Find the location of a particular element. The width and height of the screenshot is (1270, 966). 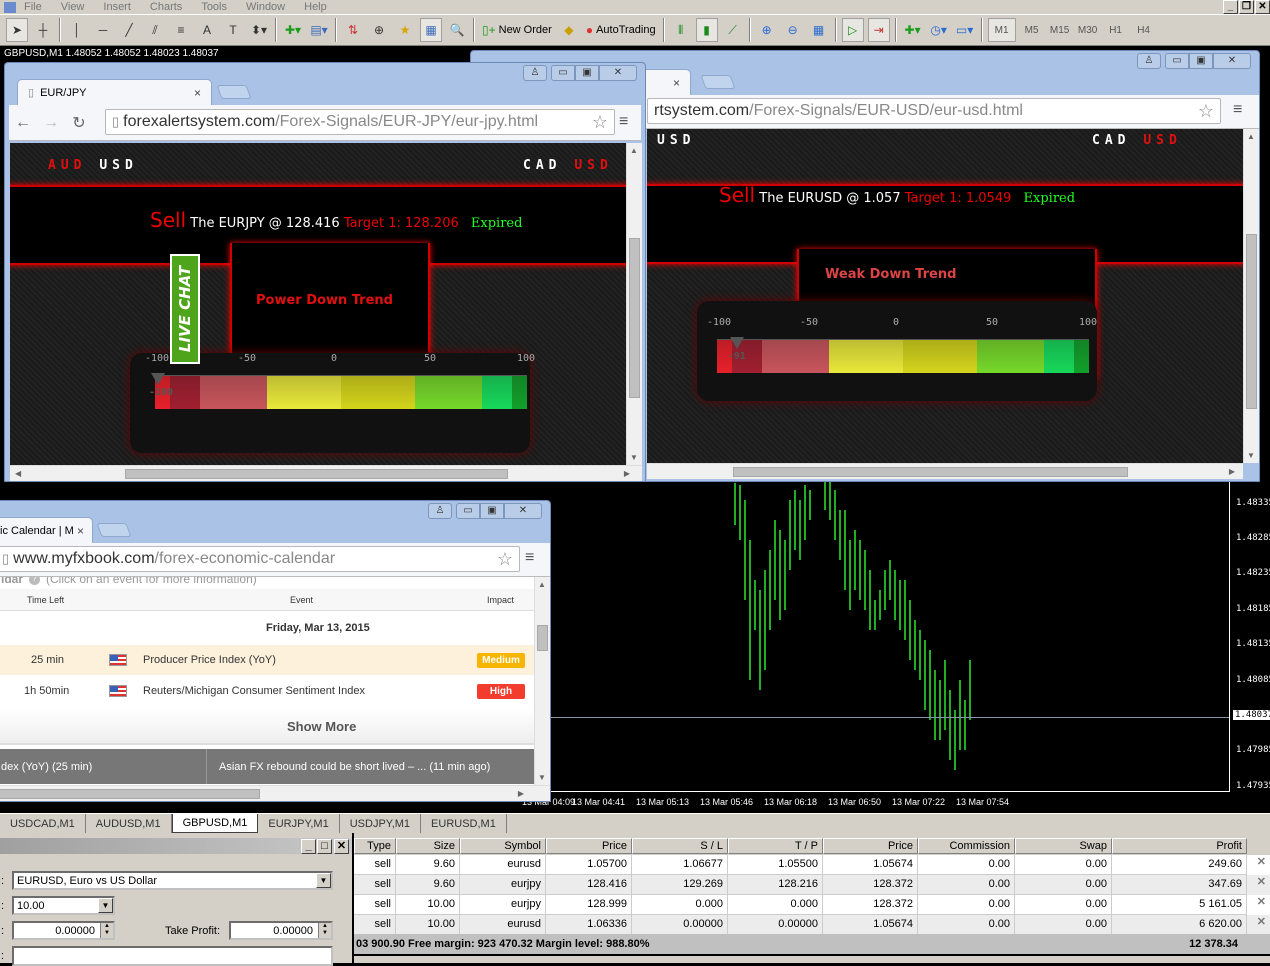

metaeditor-icon: ◆ is located at coordinates (569, 30).